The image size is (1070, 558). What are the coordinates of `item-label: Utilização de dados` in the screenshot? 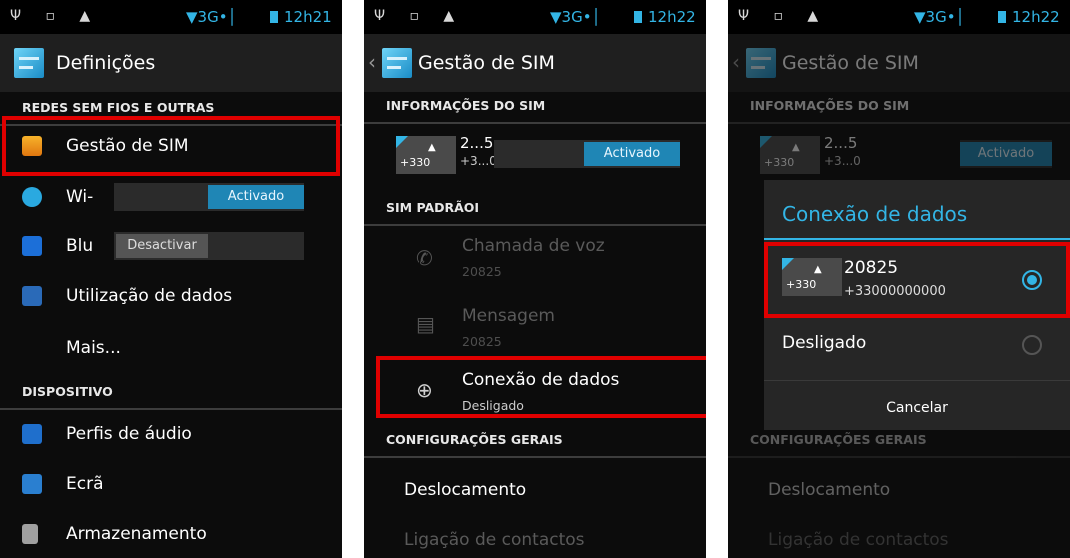 It's located at (149, 296).